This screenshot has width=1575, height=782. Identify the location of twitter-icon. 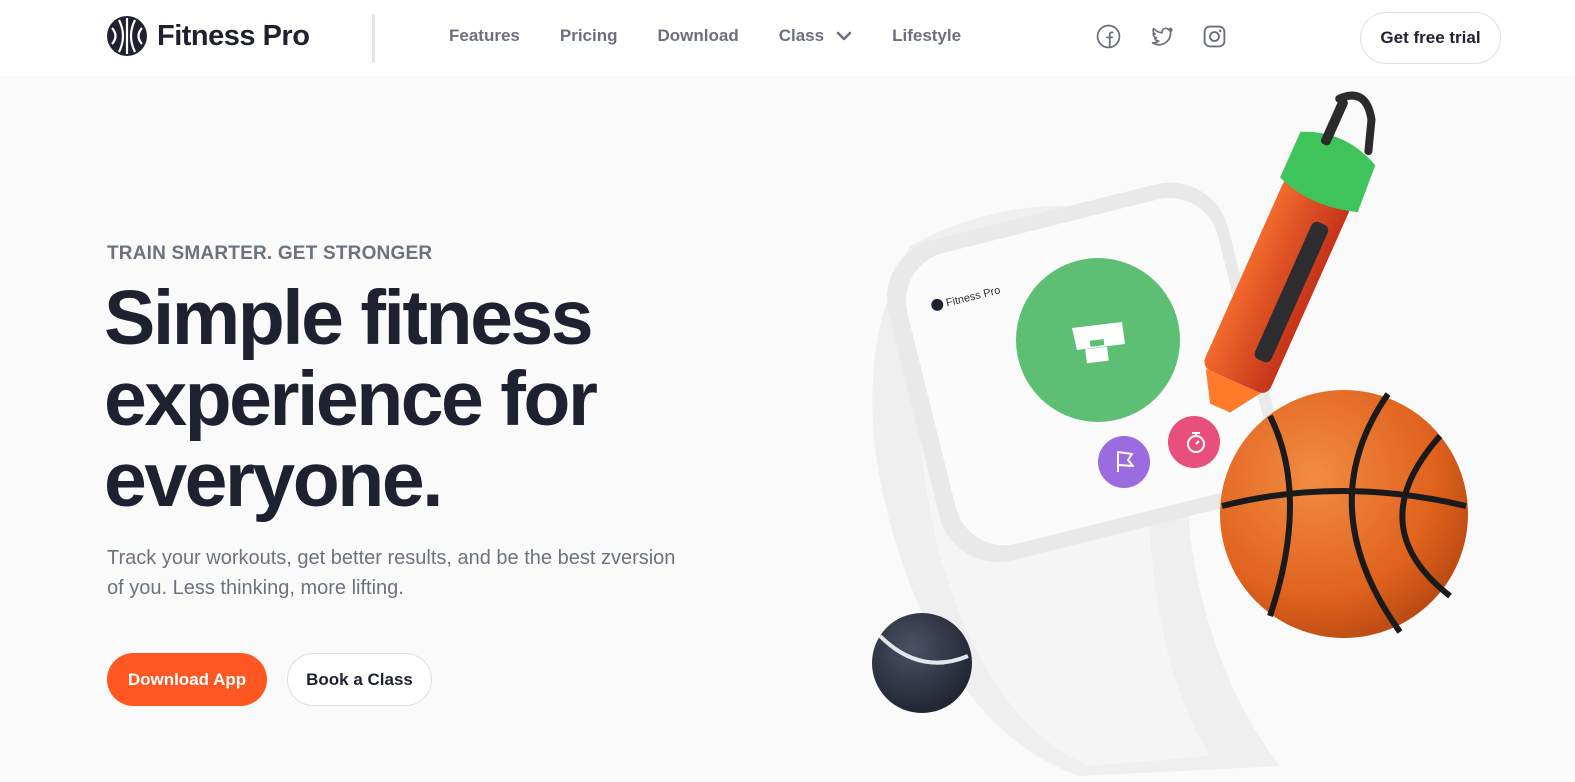
(1161, 36).